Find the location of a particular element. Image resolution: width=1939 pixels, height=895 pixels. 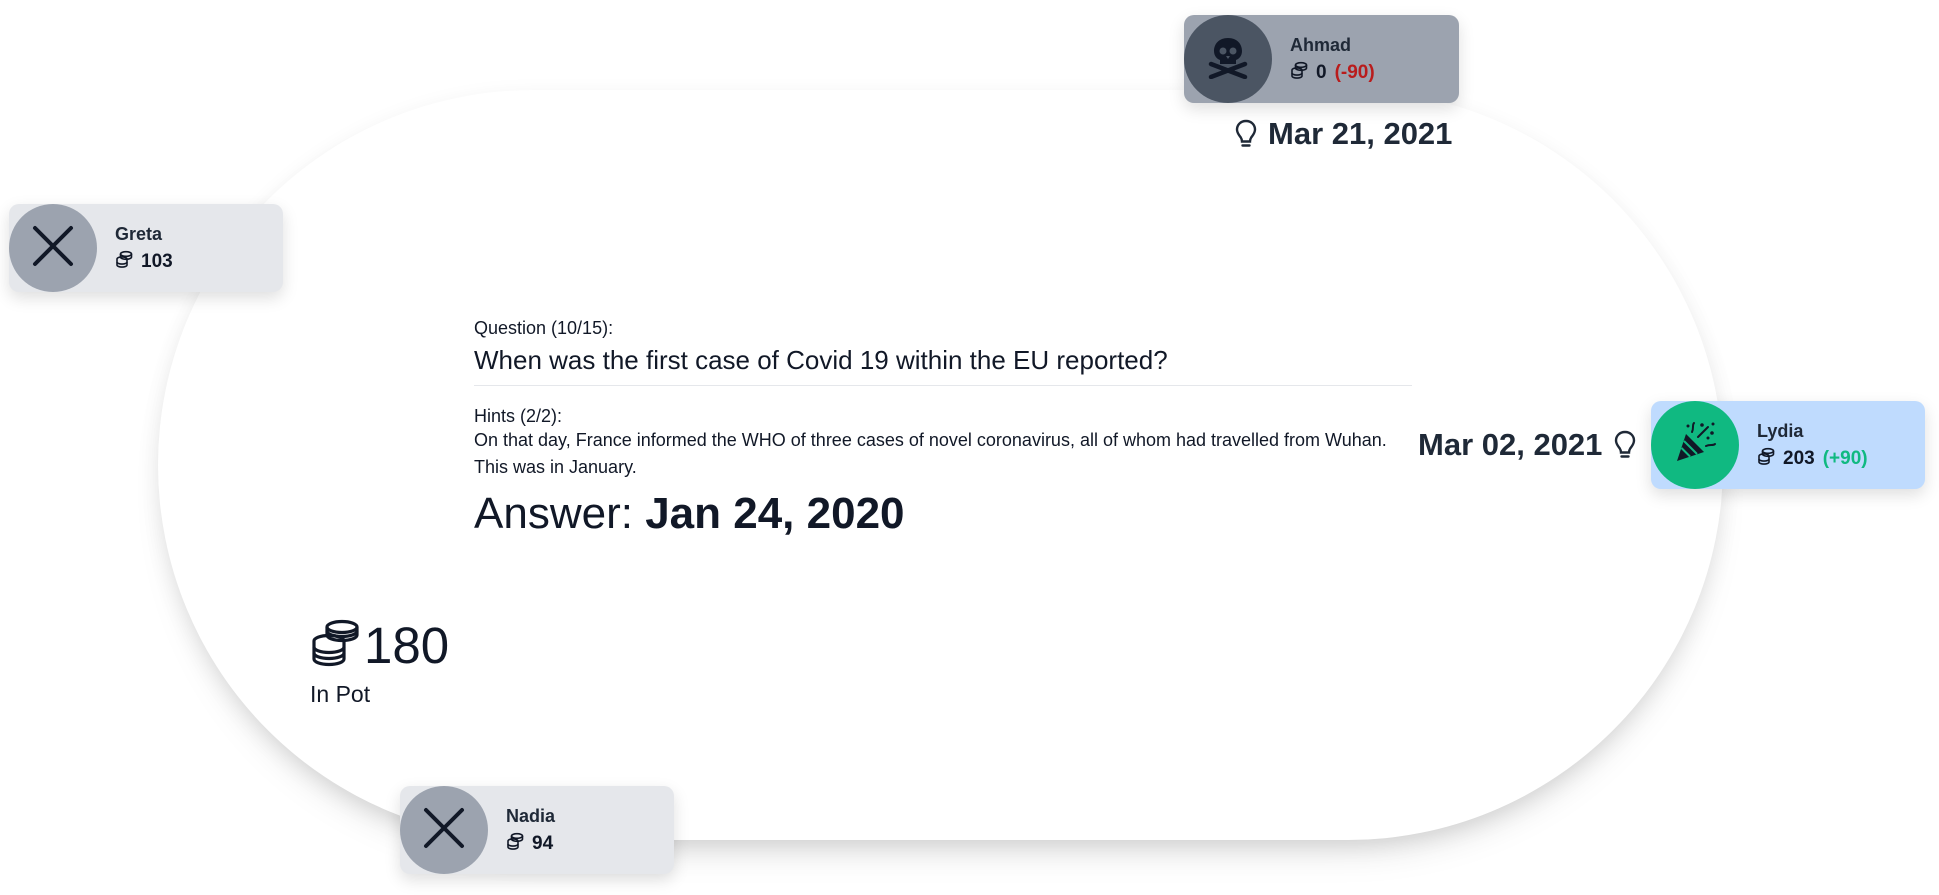

player-coins-row-greta: 103 is located at coordinates (144, 262).